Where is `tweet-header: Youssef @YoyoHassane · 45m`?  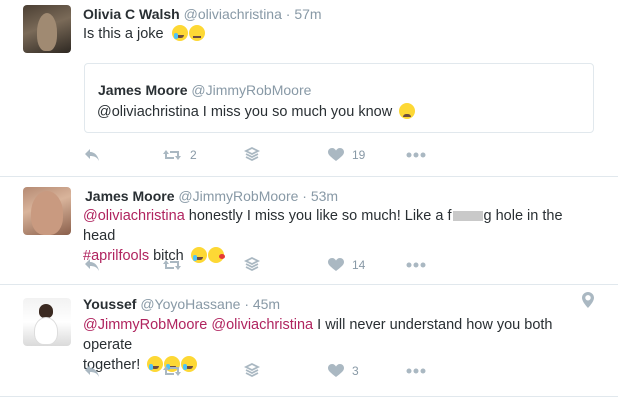
tweet-header: Youssef @YoyoHassane · 45m is located at coordinates (181, 304).